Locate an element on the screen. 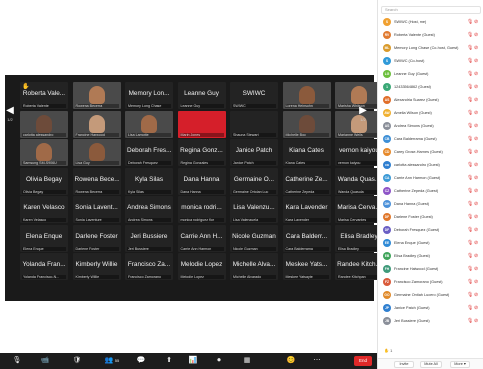 Image resolution: width=483 pixels, height=369 pixels. participant-tile: Kimberly Willie Kimberly Willie is located at coordinates (96, 266).